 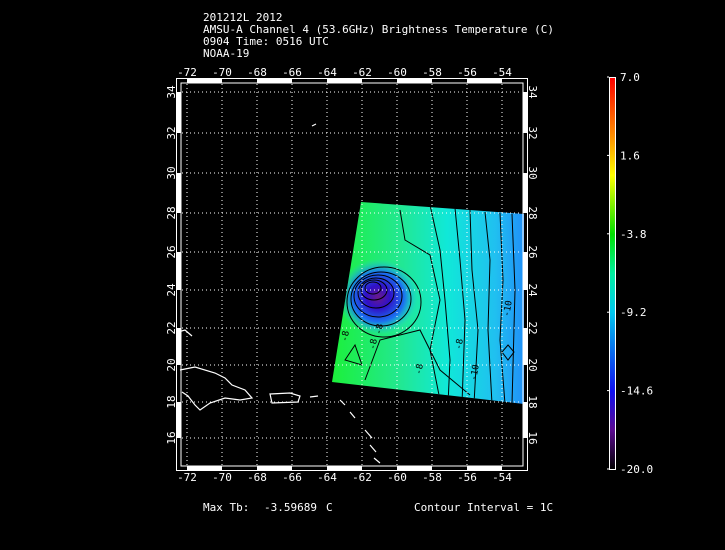 I want to click on satellite-swath, so click(x=428, y=303).